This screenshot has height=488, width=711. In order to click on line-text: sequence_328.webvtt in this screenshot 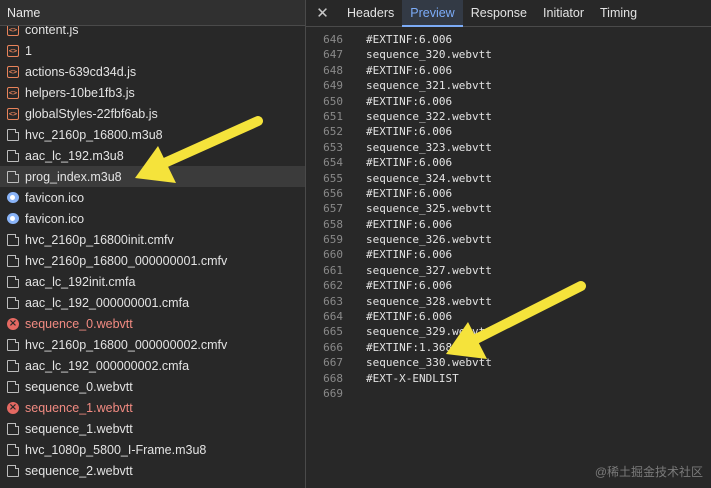, I will do `click(429, 301)`.